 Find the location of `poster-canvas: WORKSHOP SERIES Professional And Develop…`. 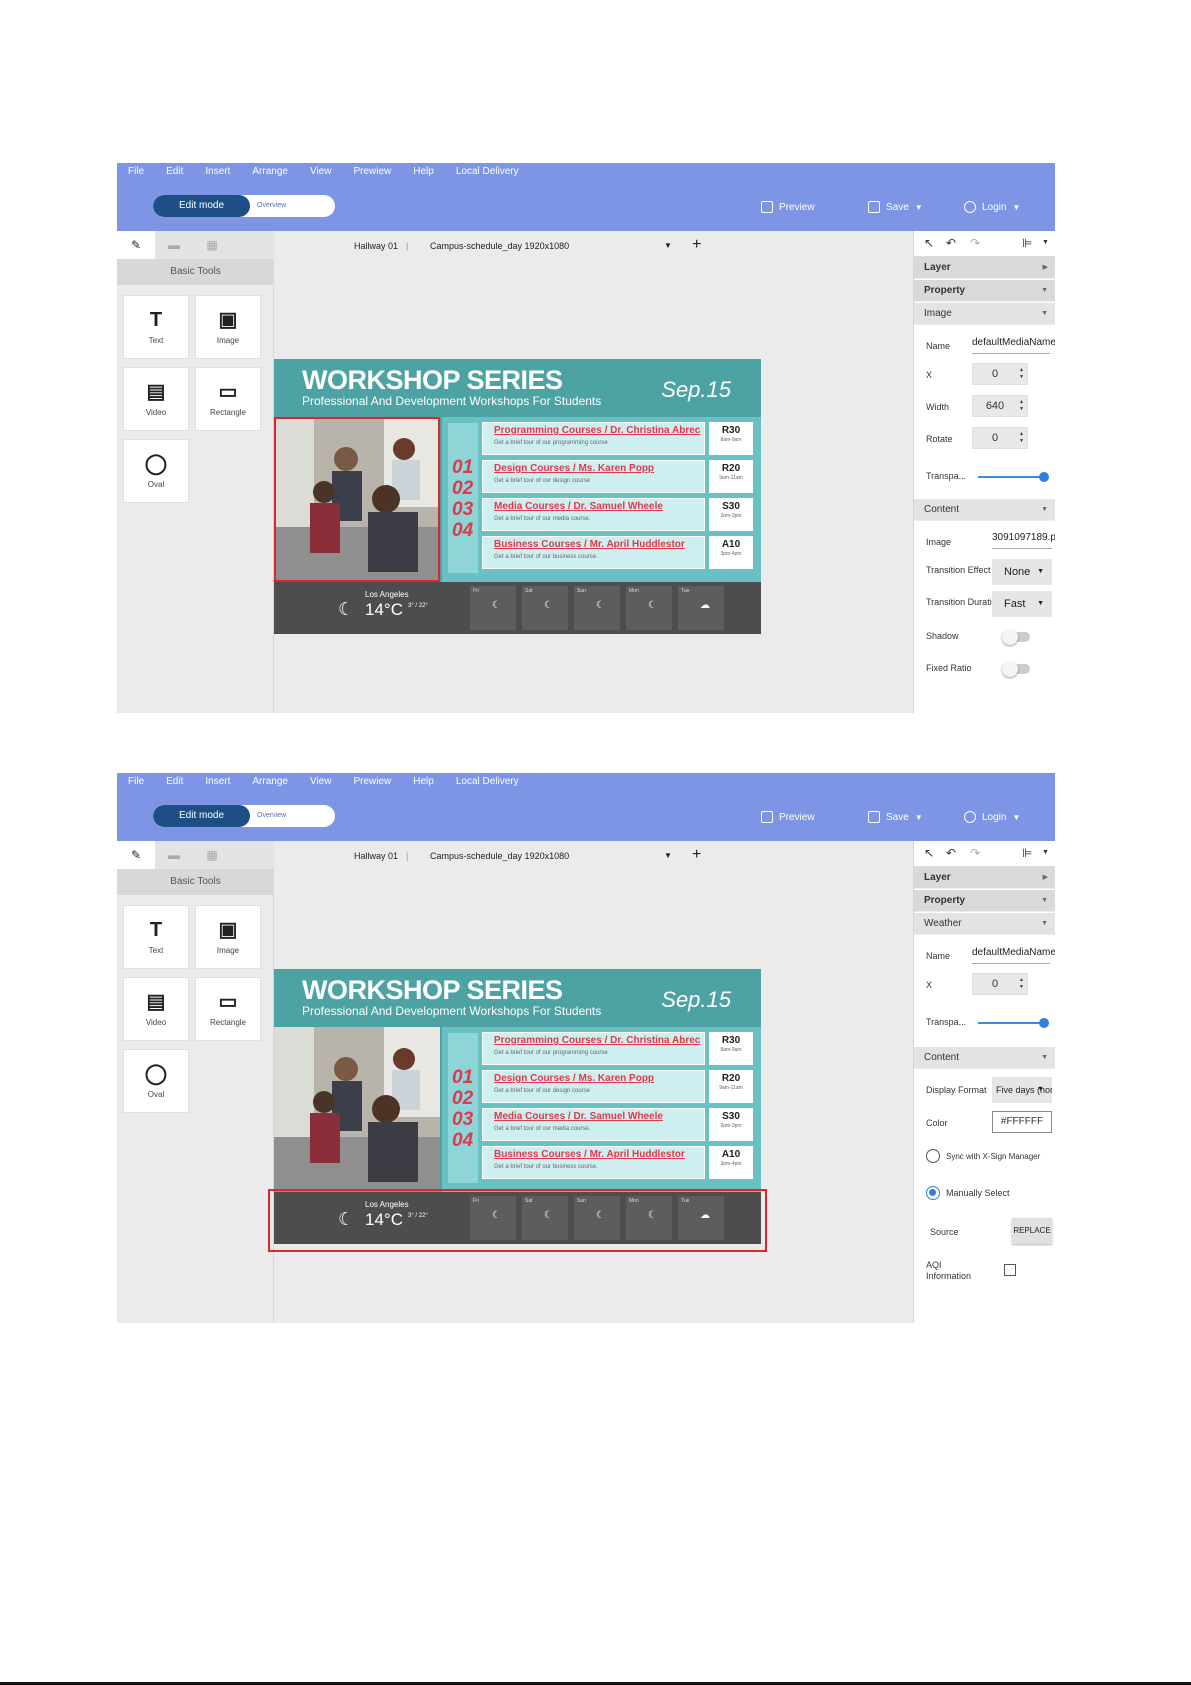

poster-canvas: WORKSHOP SERIES Professional And Develop… is located at coordinates (517, 496).